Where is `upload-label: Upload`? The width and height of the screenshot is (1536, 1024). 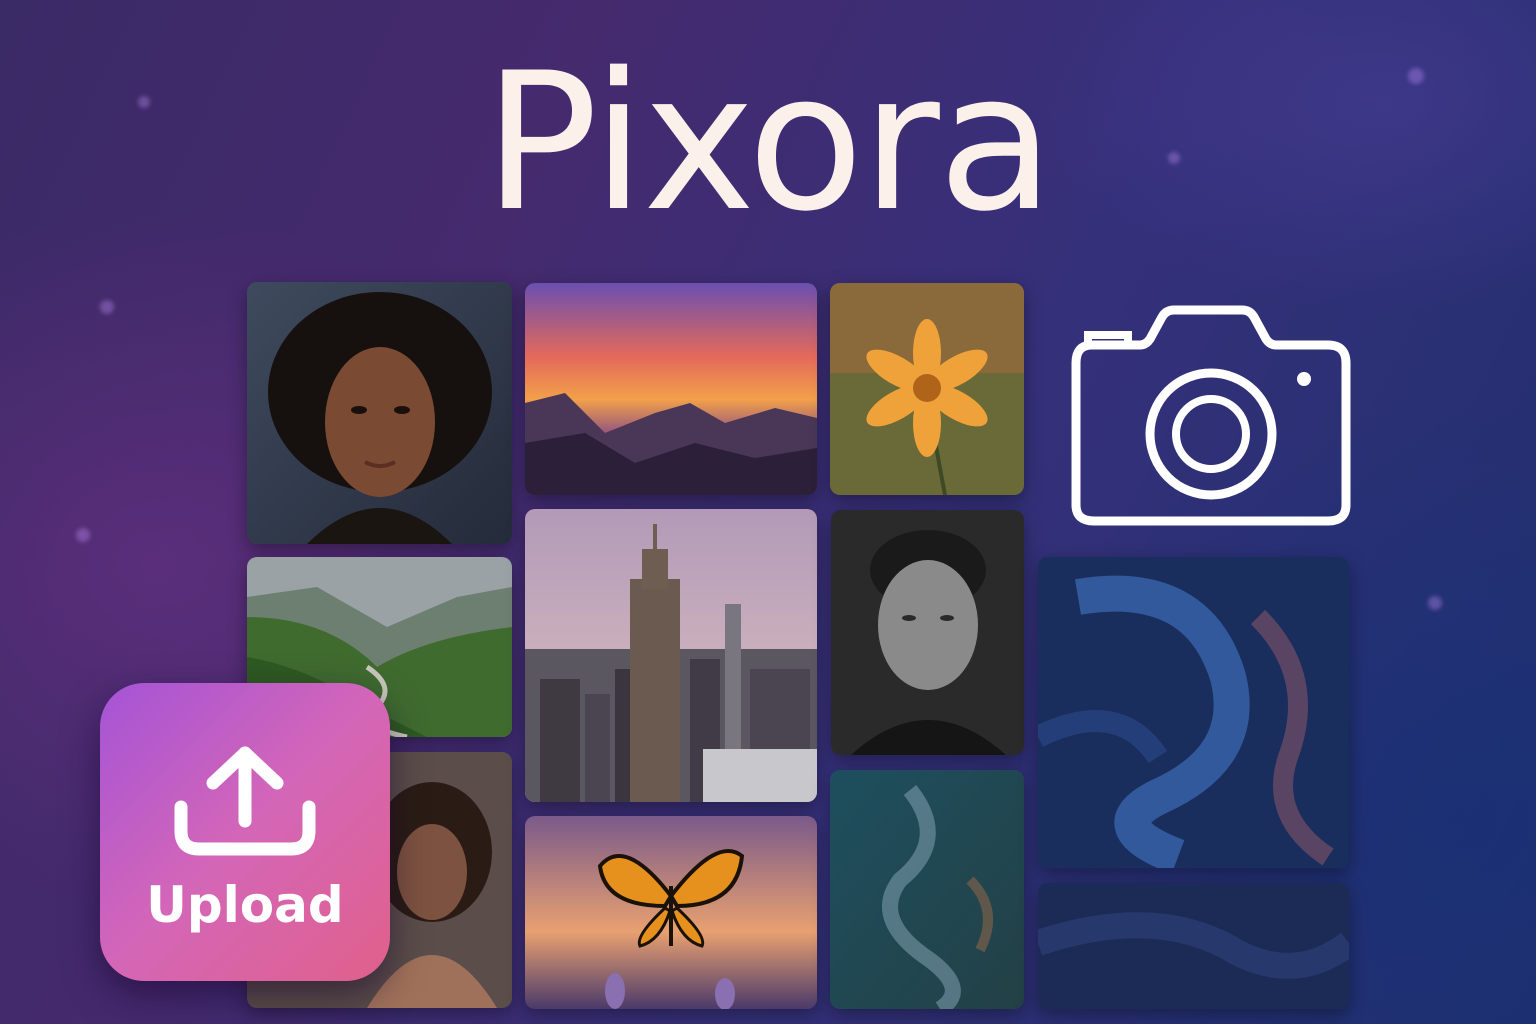 upload-label: Upload is located at coordinates (245, 905).